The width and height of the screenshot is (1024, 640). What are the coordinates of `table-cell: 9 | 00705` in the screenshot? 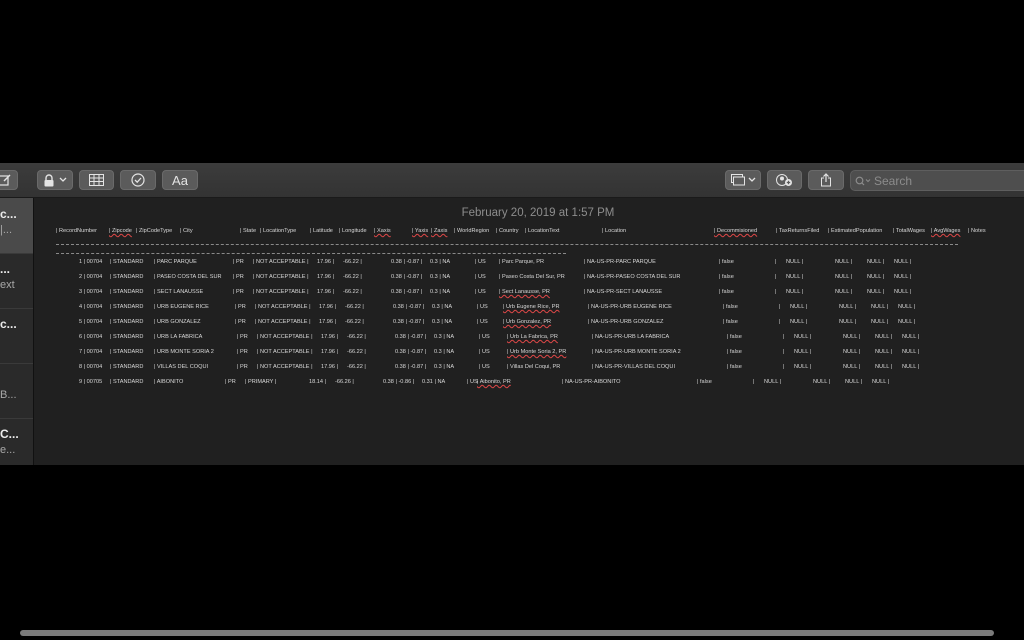 It's located at (91, 382).